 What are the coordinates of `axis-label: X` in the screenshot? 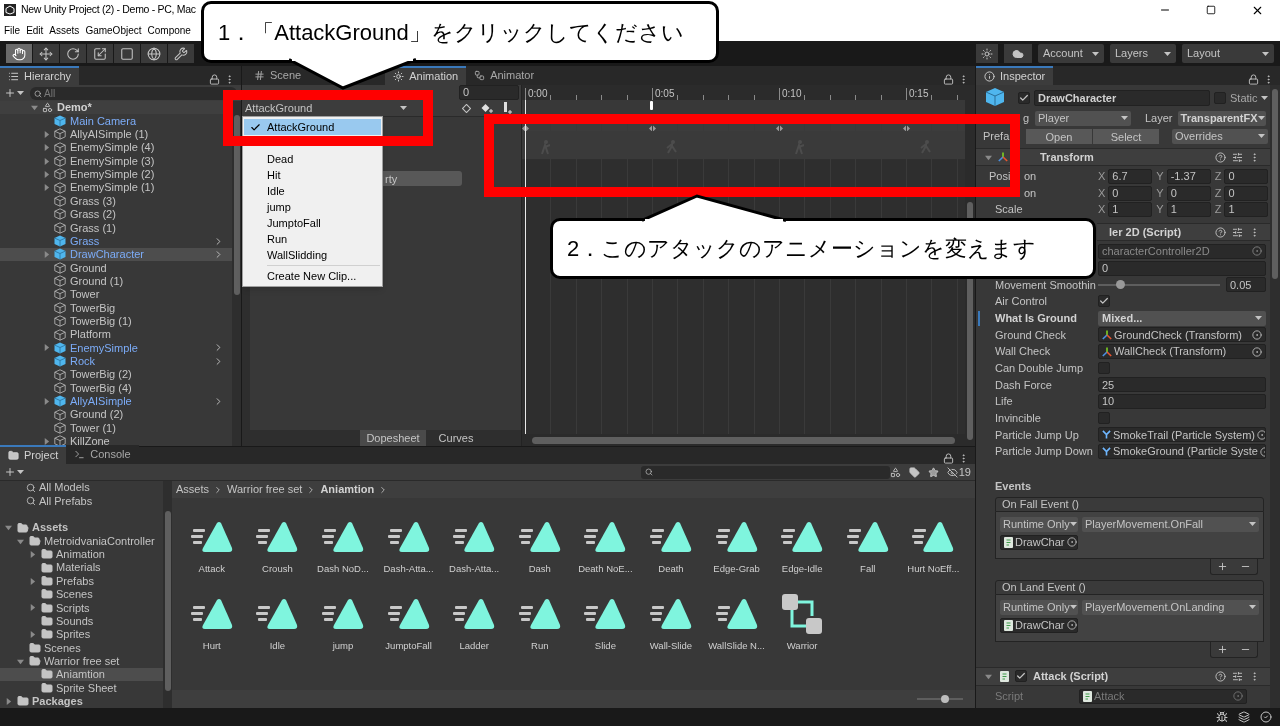 It's located at (1102, 209).